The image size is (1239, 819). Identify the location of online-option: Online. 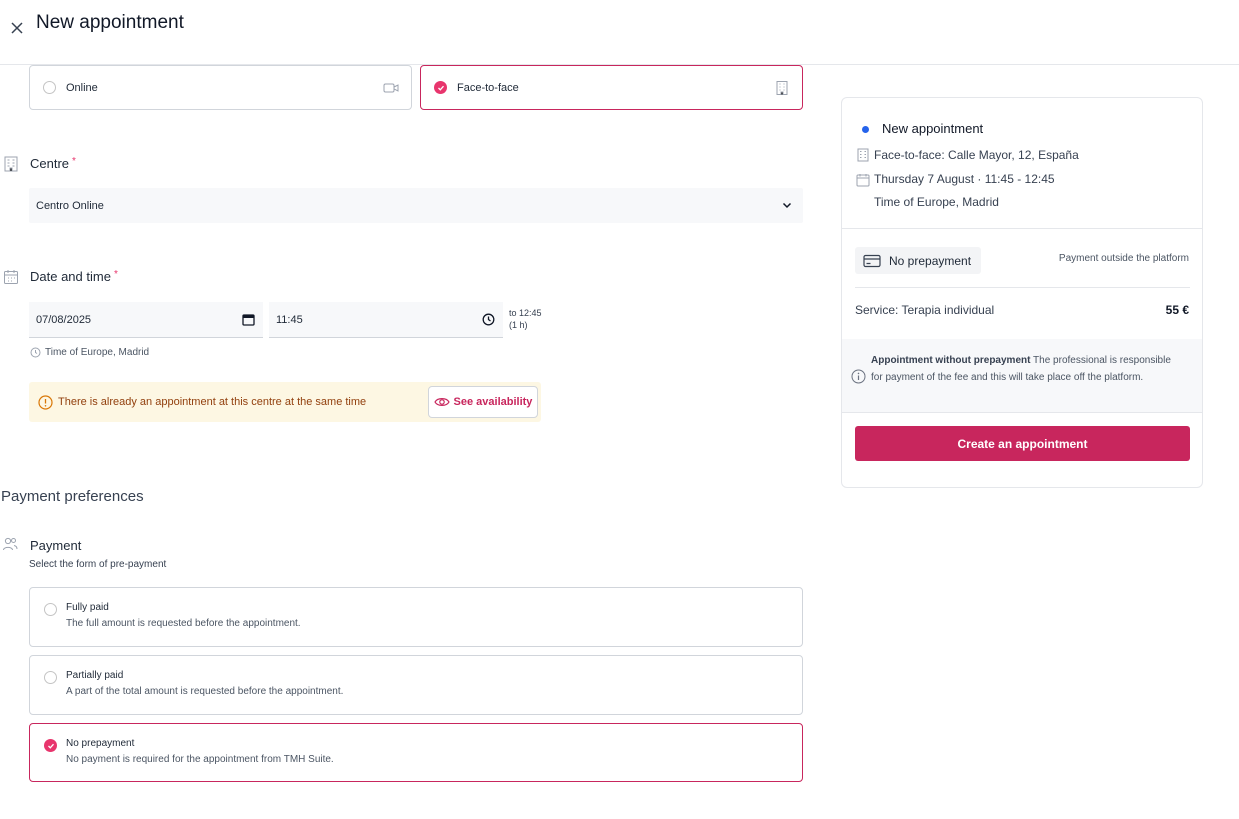
(220, 87).